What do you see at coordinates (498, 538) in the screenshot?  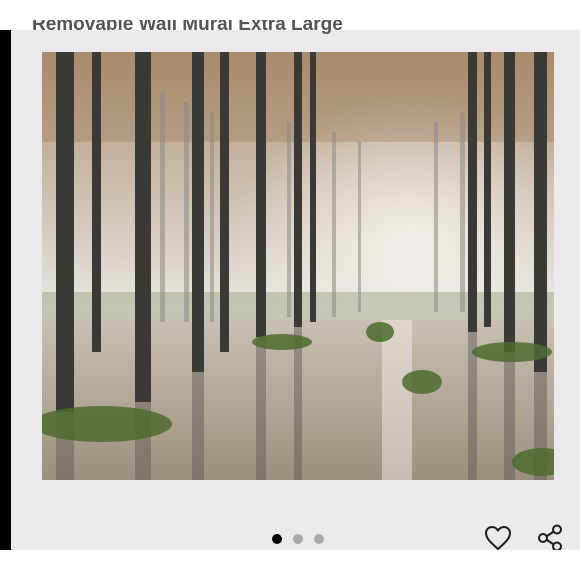 I see `heart-icon` at bounding box center [498, 538].